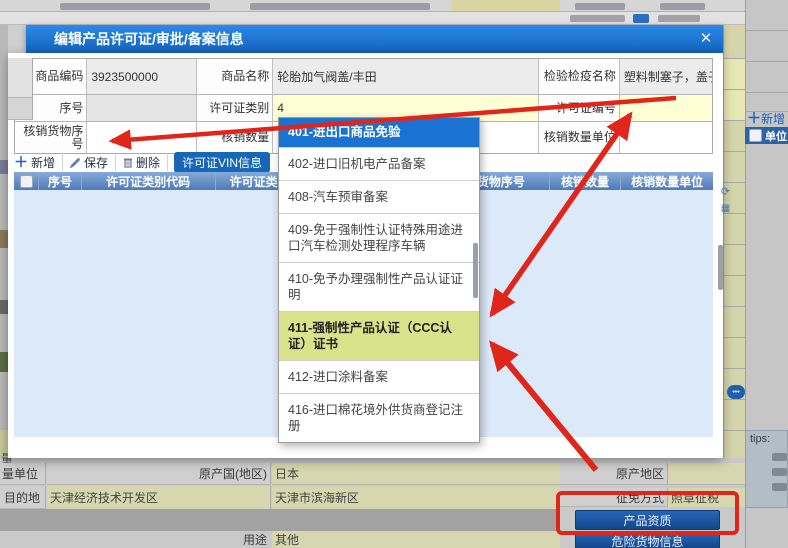 Image resolution: width=788 pixels, height=548 pixels. I want to click on license-vin-info-button: 许可证VIN信息, so click(222, 162).